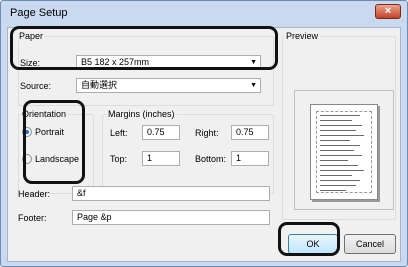 The height and width of the screenshot is (267, 408). I want to click on right-margin-value: 0.75, so click(245, 132).